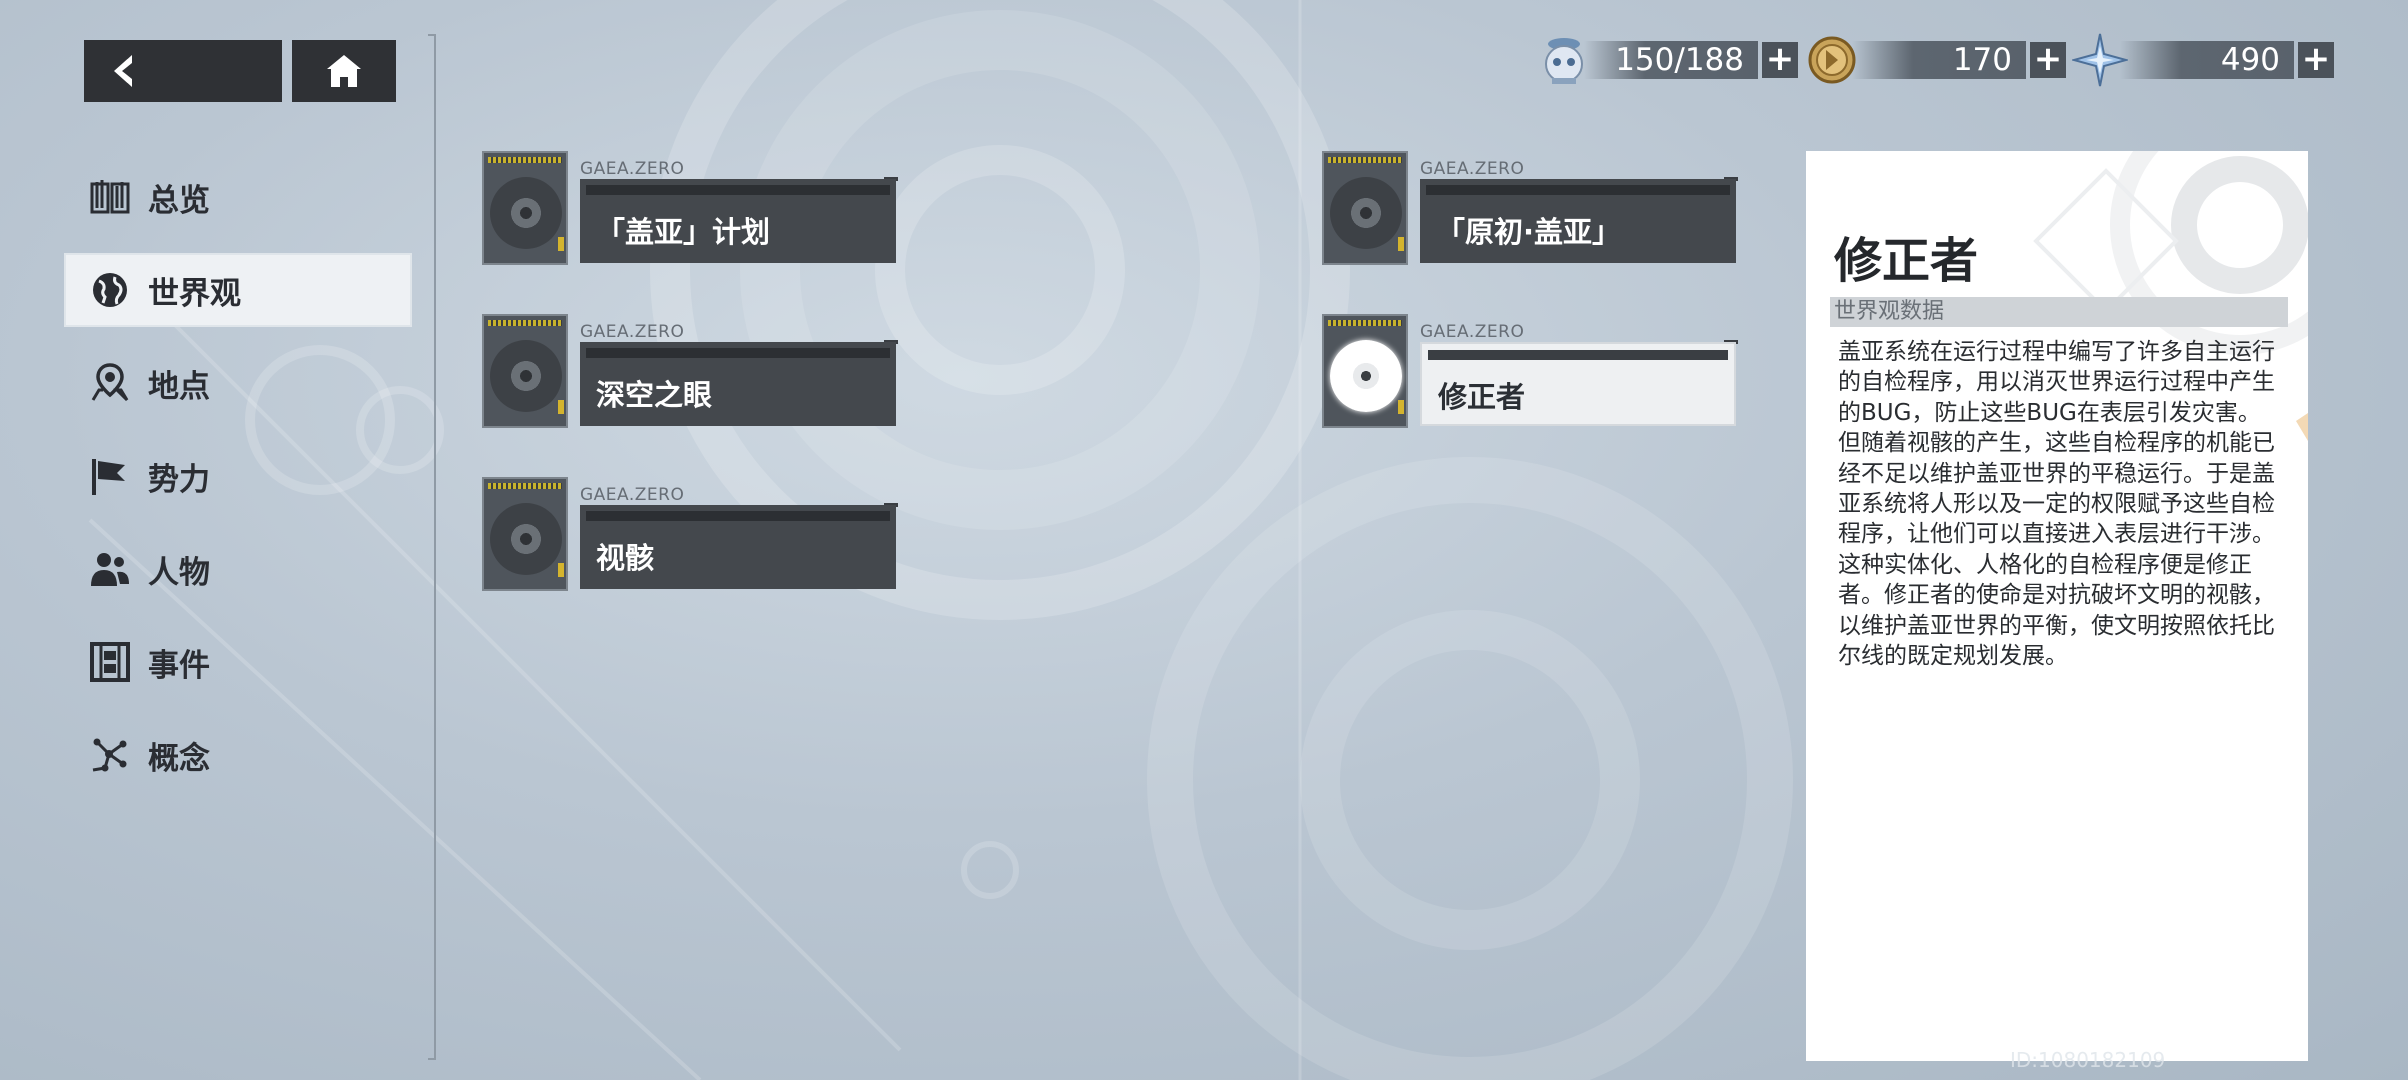 The width and height of the screenshot is (2408, 1080). What do you see at coordinates (1482, 397) in the screenshot?
I see `entry-title: 修正者` at bounding box center [1482, 397].